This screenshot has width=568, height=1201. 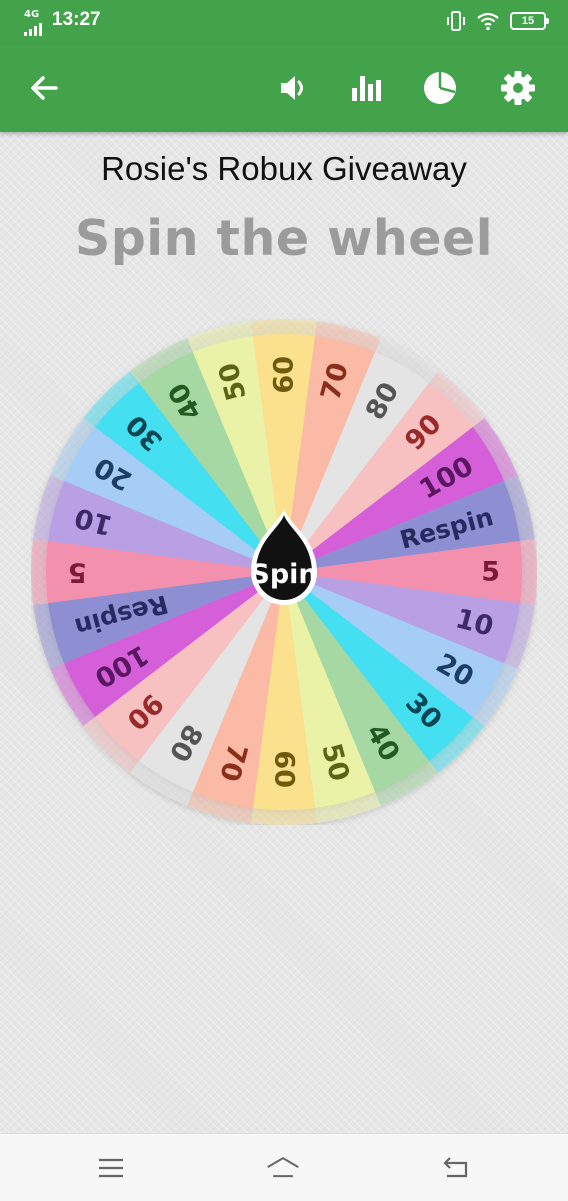 I want to click on status-bar: 4G 13:27 15, so click(x=284, y=22).